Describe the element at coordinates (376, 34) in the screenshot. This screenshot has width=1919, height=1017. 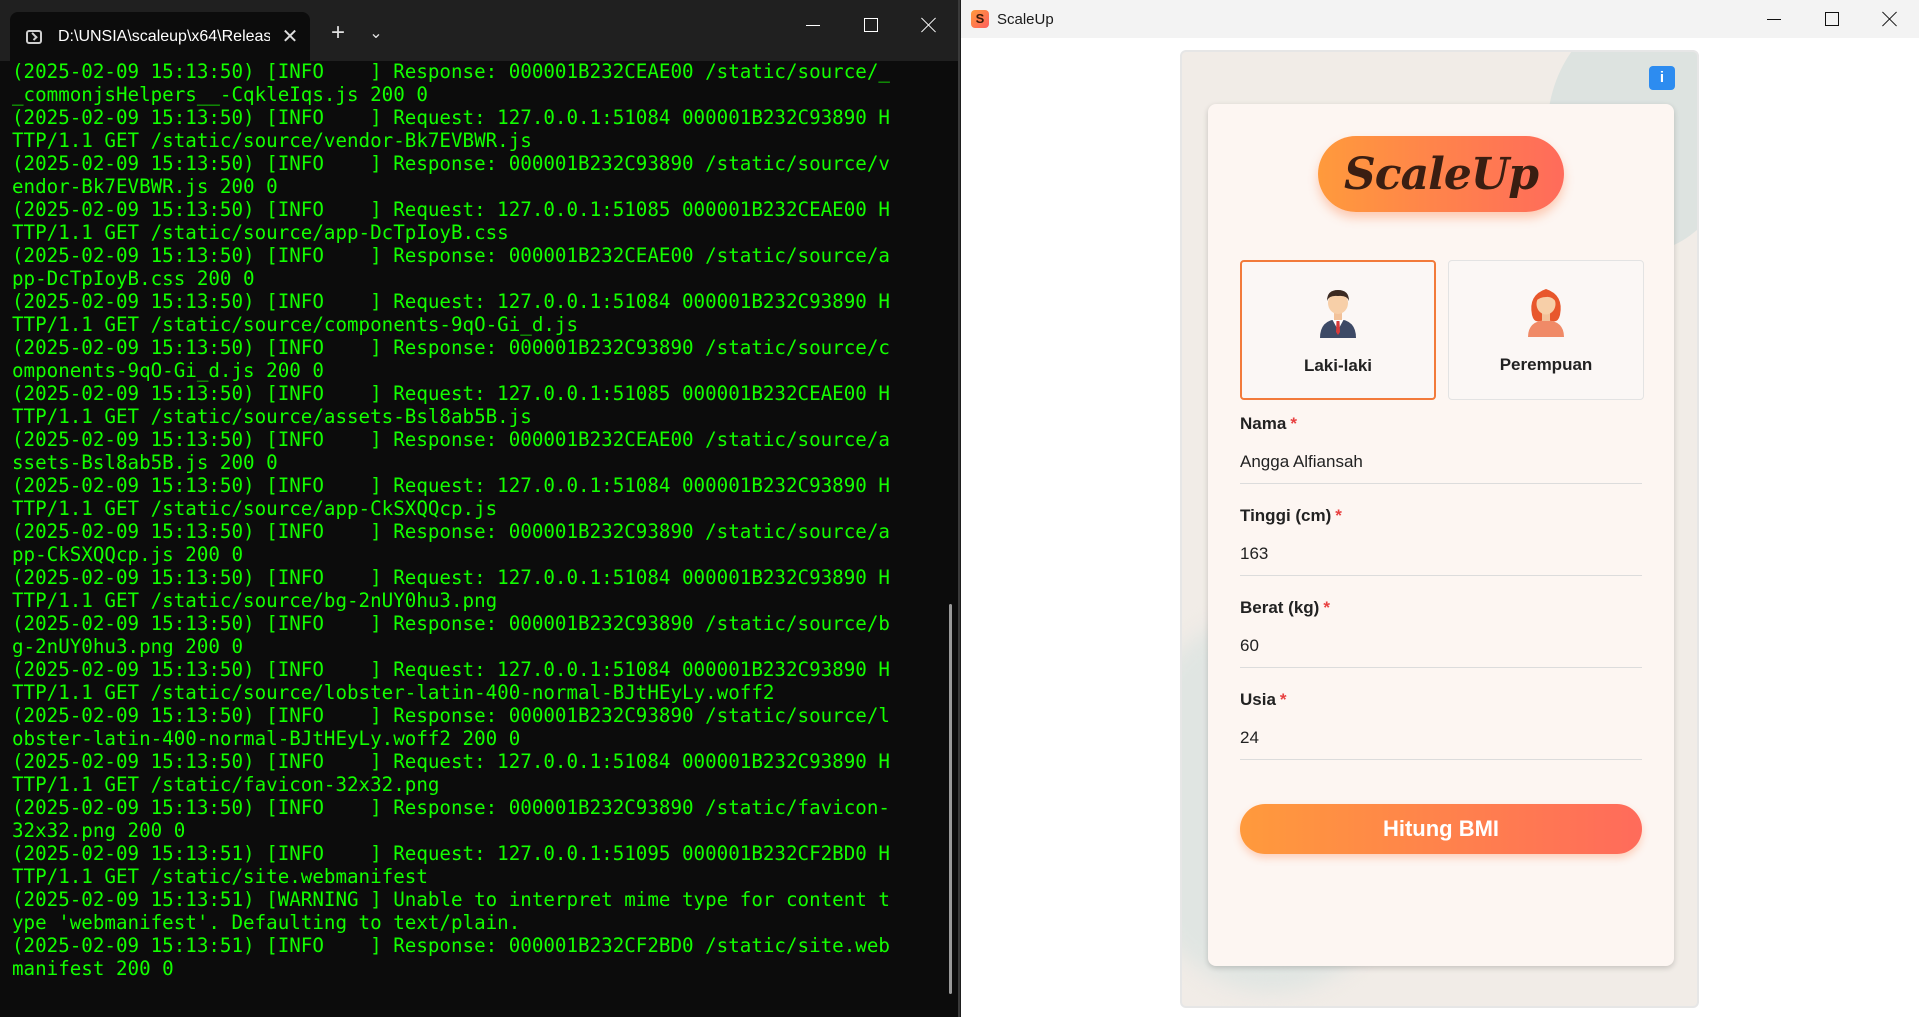
I see `chevron-down-icon: ⌄` at that location.